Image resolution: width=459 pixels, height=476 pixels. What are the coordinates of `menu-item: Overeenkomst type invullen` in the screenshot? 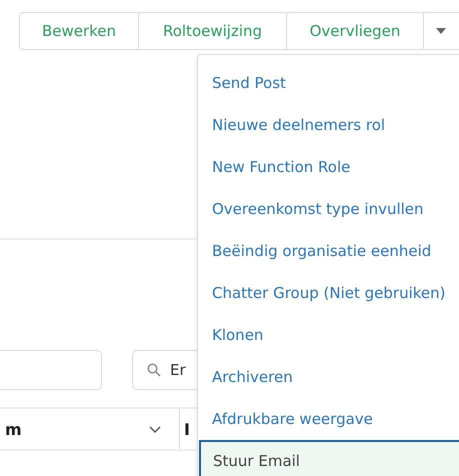 It's located at (328, 209).